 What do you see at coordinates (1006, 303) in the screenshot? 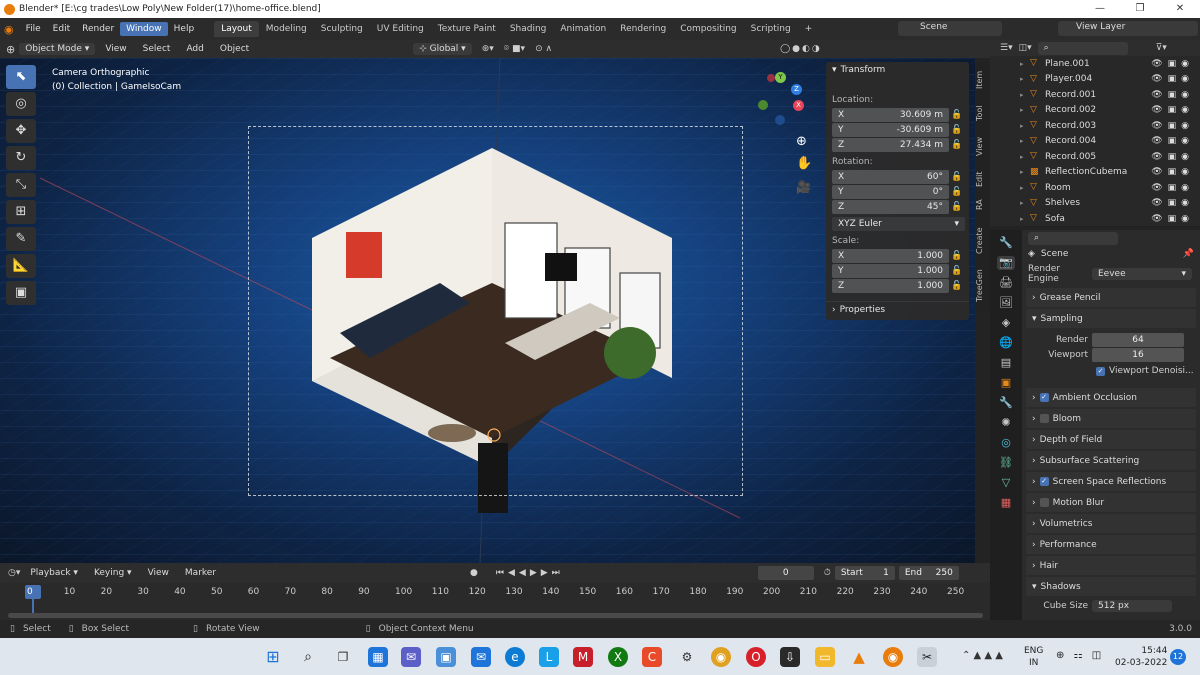
I see `view-layer-tab-icon: 🖼` at bounding box center [1006, 303].